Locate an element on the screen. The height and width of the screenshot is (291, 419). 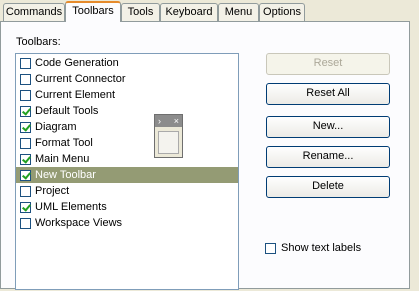
tab-tools: Tools is located at coordinates (140, 12).